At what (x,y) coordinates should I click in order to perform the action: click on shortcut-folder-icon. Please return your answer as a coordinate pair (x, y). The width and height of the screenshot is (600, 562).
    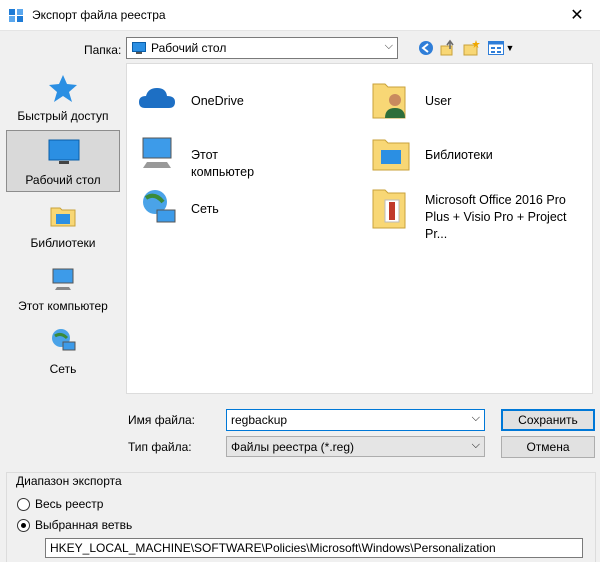
    Looking at the image, I should click on (389, 209).